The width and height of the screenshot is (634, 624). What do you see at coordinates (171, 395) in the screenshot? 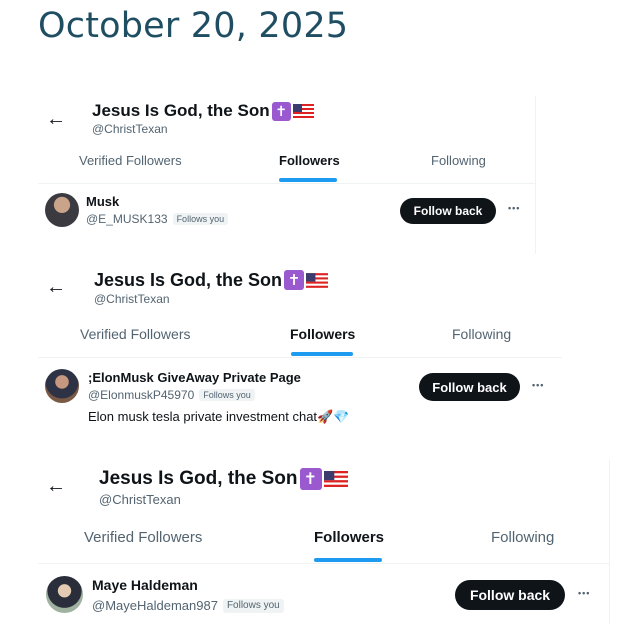
I see `user-handle: @ElonmuskP45970 Follows you` at bounding box center [171, 395].